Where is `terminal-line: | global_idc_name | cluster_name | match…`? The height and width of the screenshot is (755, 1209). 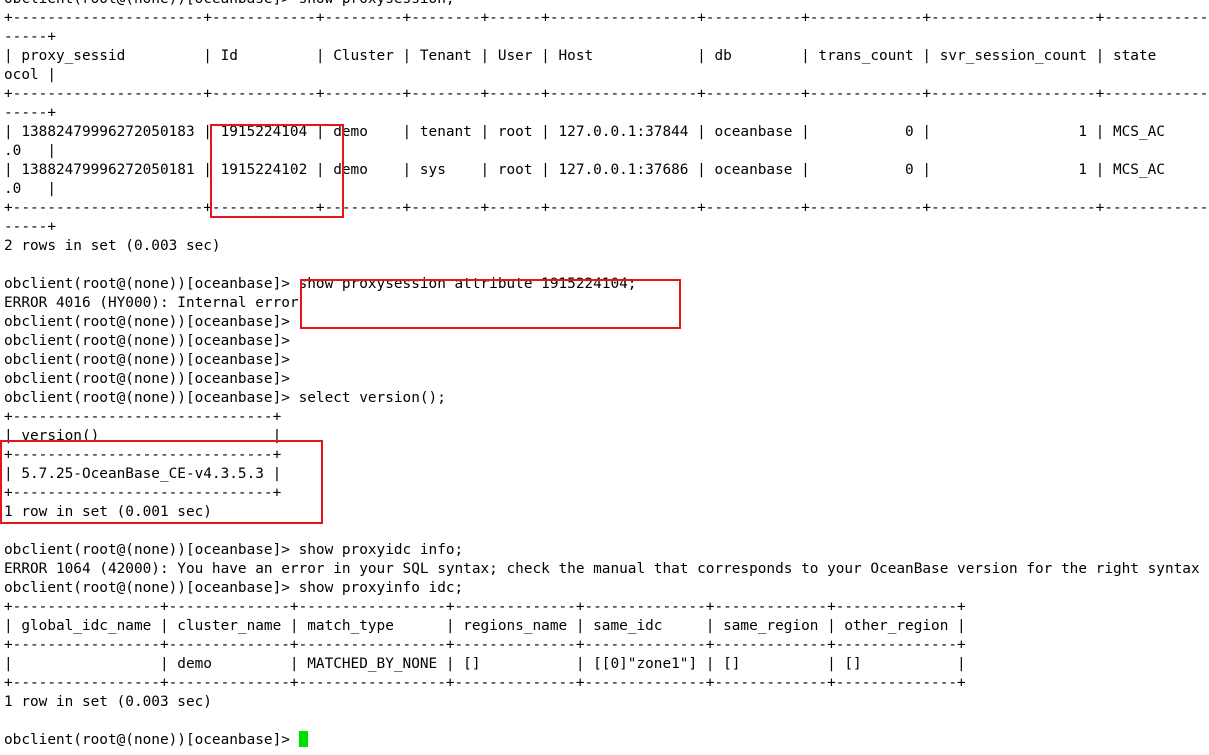
terminal-line: | global_idc_name | cluster_name | match… is located at coordinates (485, 626).